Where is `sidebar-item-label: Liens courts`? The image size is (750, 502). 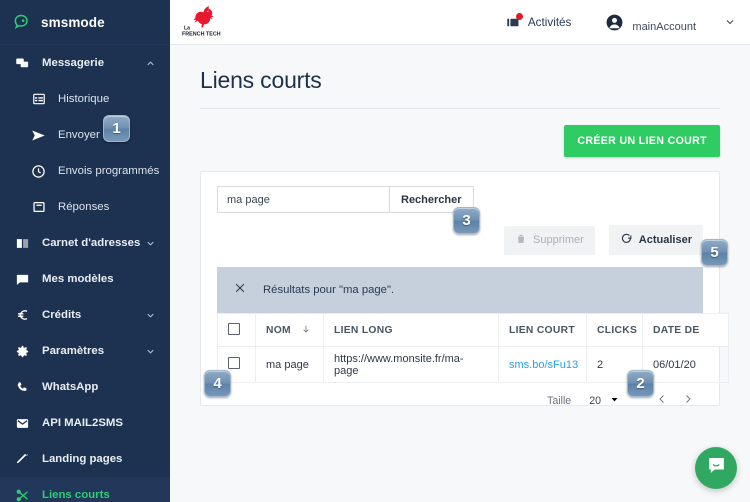
sidebar-item-label: Liens courts is located at coordinates (76, 495).